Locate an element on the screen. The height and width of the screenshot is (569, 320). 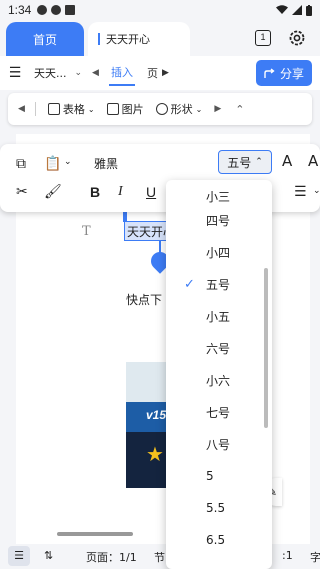
tab-strip: 首页 天天开心 1 is located at coordinates (160, 38).